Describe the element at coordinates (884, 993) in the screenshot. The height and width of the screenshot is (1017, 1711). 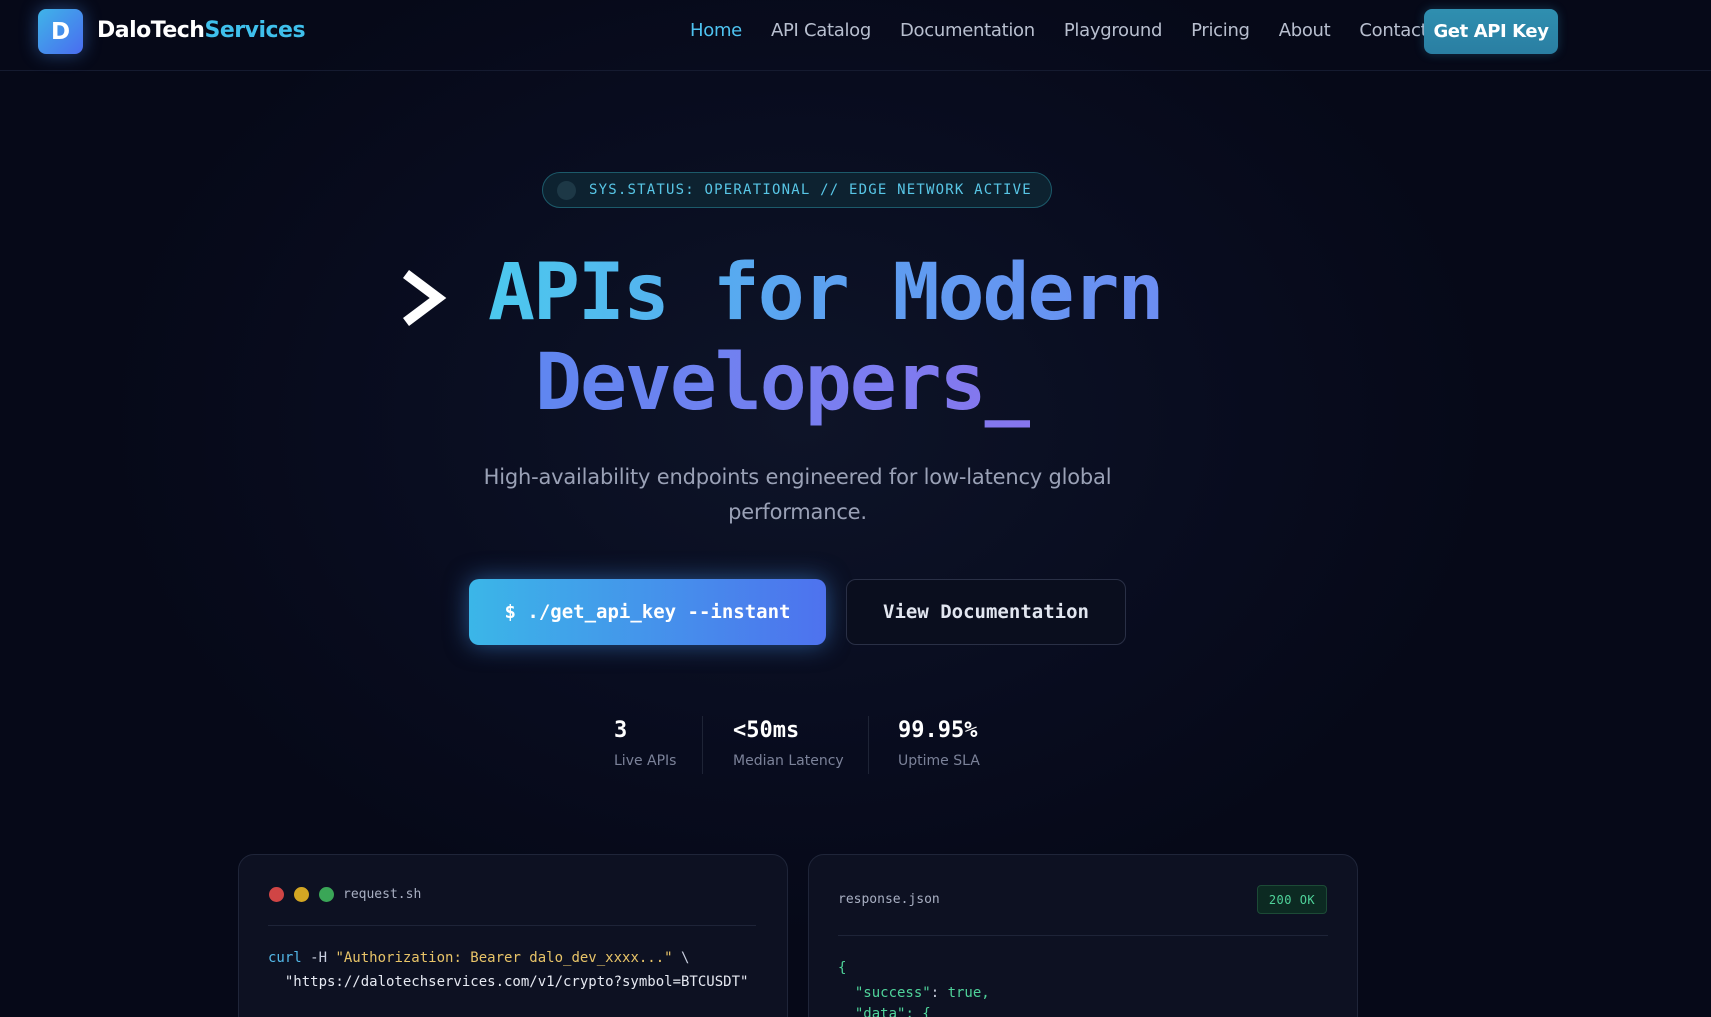
I see `json-key: "success"` at that location.